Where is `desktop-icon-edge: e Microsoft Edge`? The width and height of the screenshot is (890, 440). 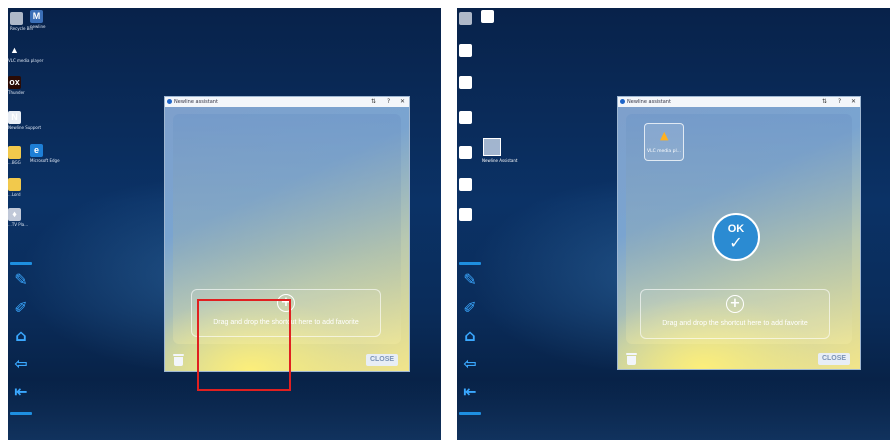
desktop-icon-edge: e Microsoft Edge is located at coordinates (45, 153).